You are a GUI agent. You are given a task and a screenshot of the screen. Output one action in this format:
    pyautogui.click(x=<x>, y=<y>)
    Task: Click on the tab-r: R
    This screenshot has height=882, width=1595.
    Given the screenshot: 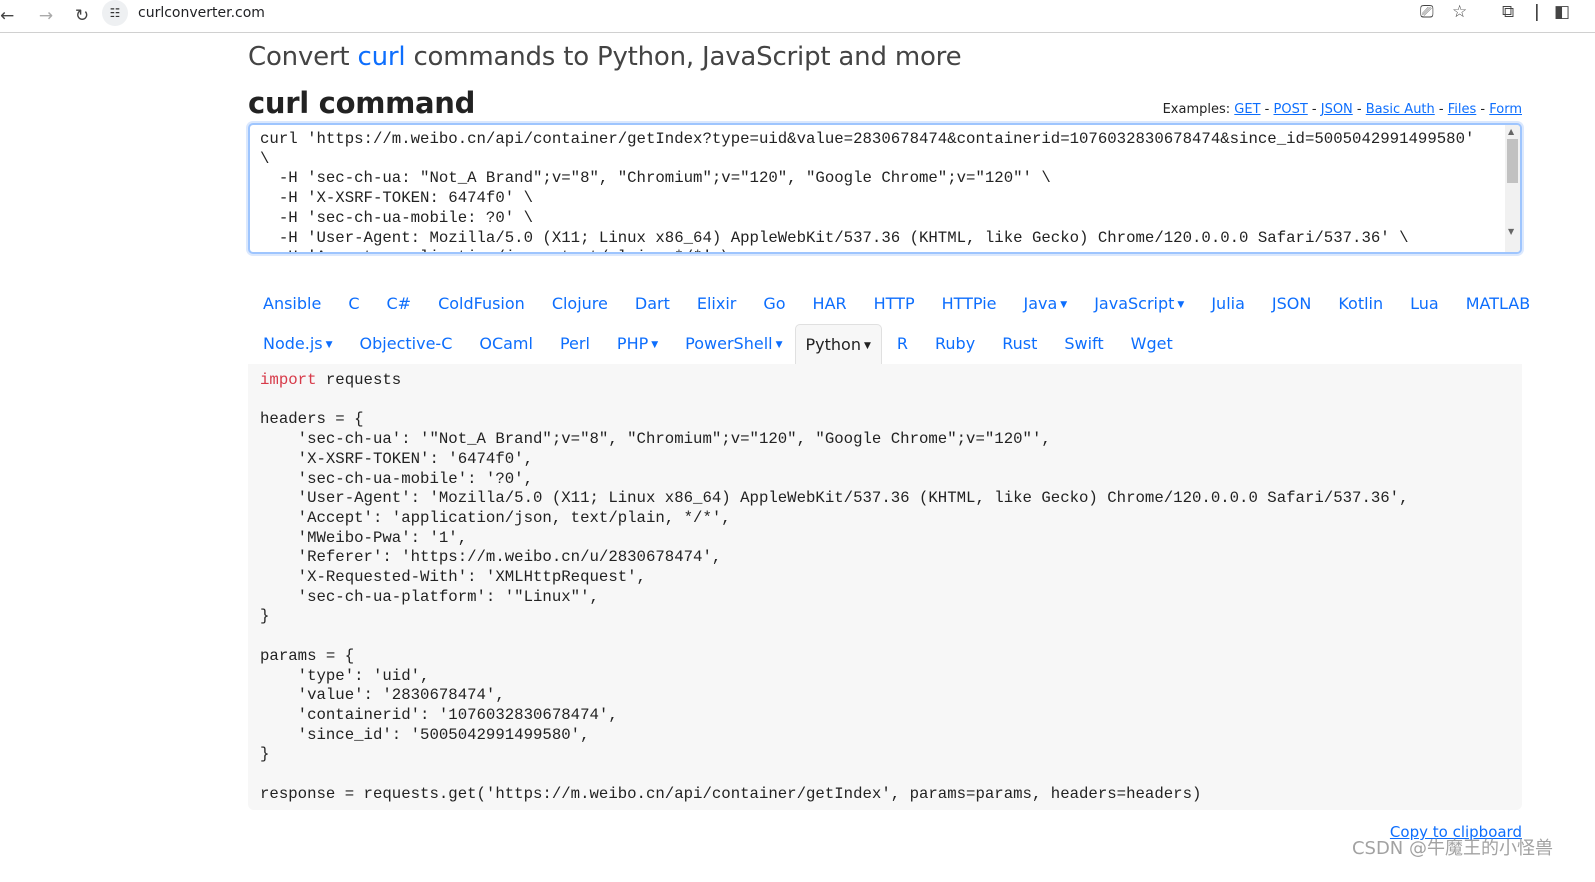 What is the action you would take?
    pyautogui.click(x=901, y=344)
    